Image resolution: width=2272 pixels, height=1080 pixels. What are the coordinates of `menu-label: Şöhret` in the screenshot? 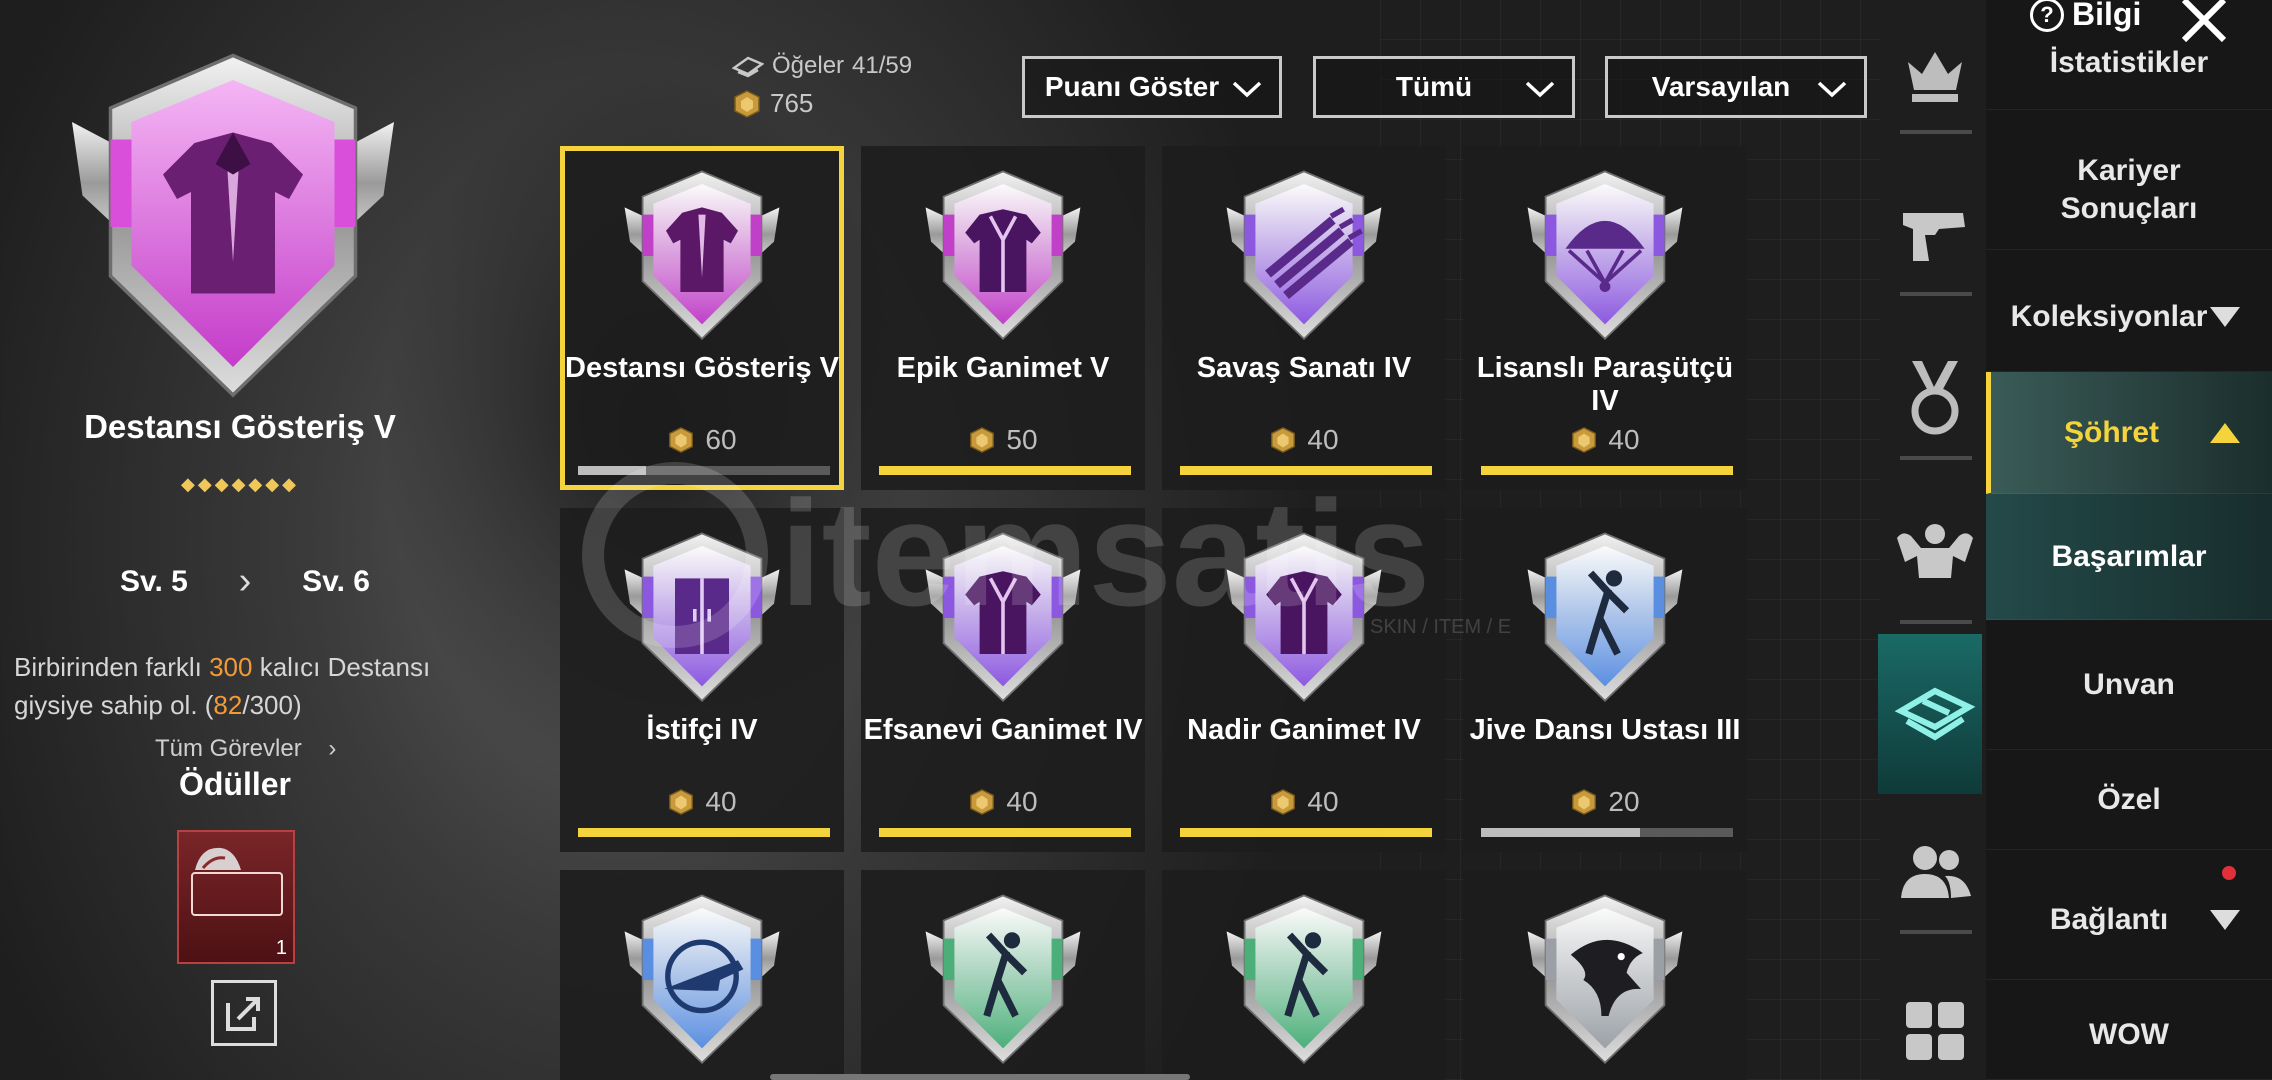 It's located at (2111, 432).